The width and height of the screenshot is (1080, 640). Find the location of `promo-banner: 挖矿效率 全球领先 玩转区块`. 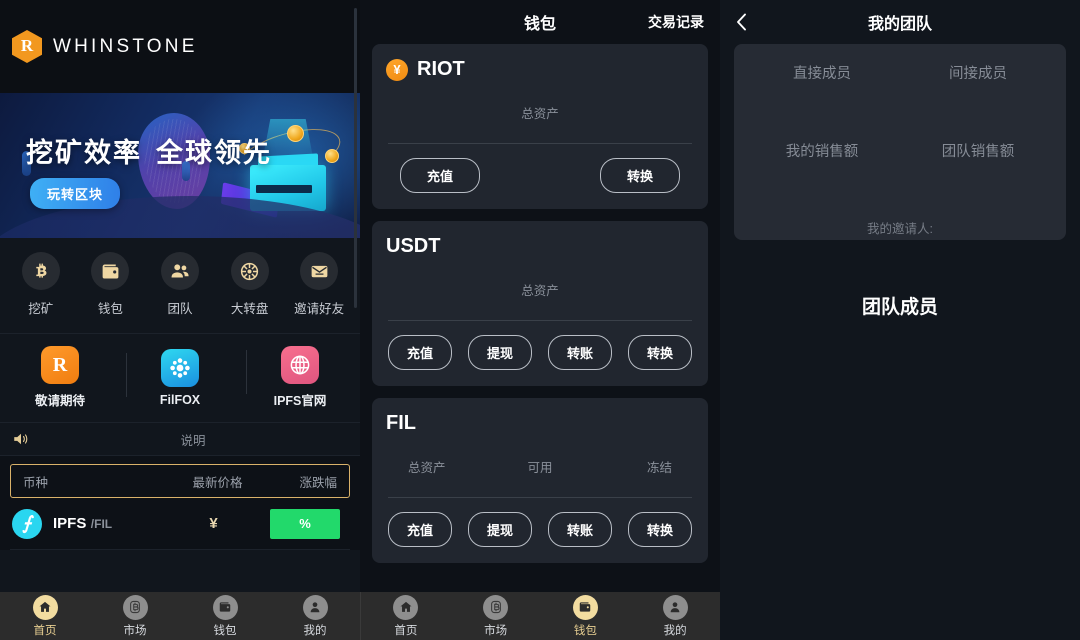

promo-banner: 挖矿效率 全球领先 玩转区块 is located at coordinates (180, 165).